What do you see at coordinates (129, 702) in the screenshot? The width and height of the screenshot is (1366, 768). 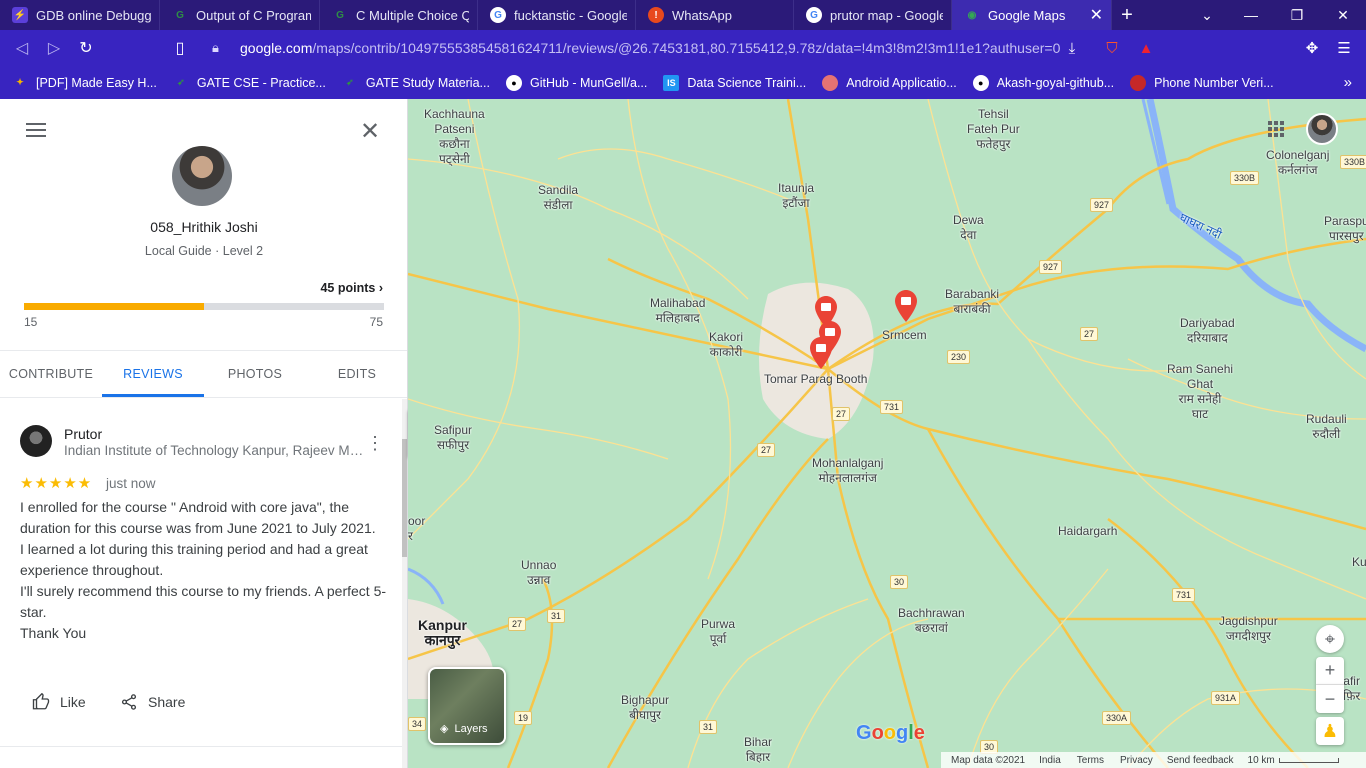 I see `share-icon` at bounding box center [129, 702].